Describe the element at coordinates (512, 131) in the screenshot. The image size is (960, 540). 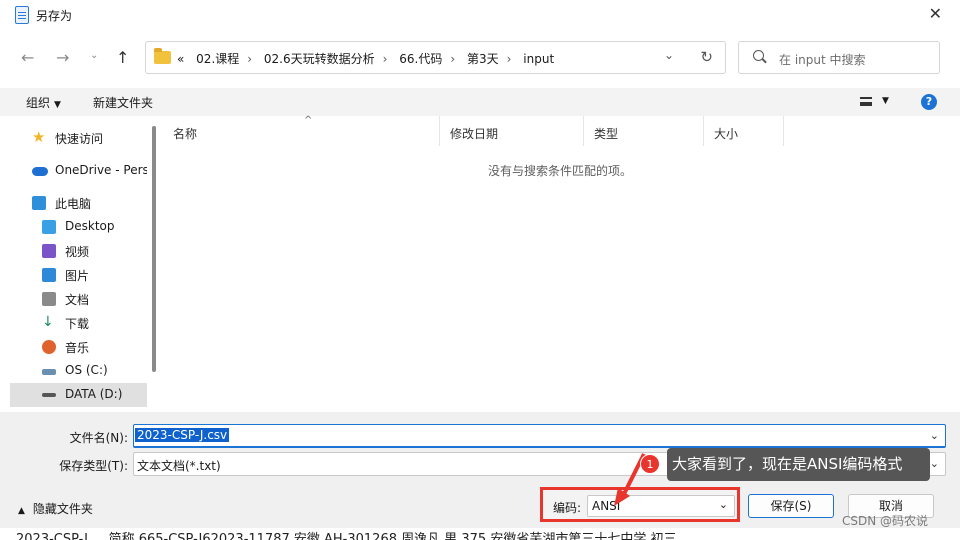
I see `column-header-modified: 修改日期` at that location.